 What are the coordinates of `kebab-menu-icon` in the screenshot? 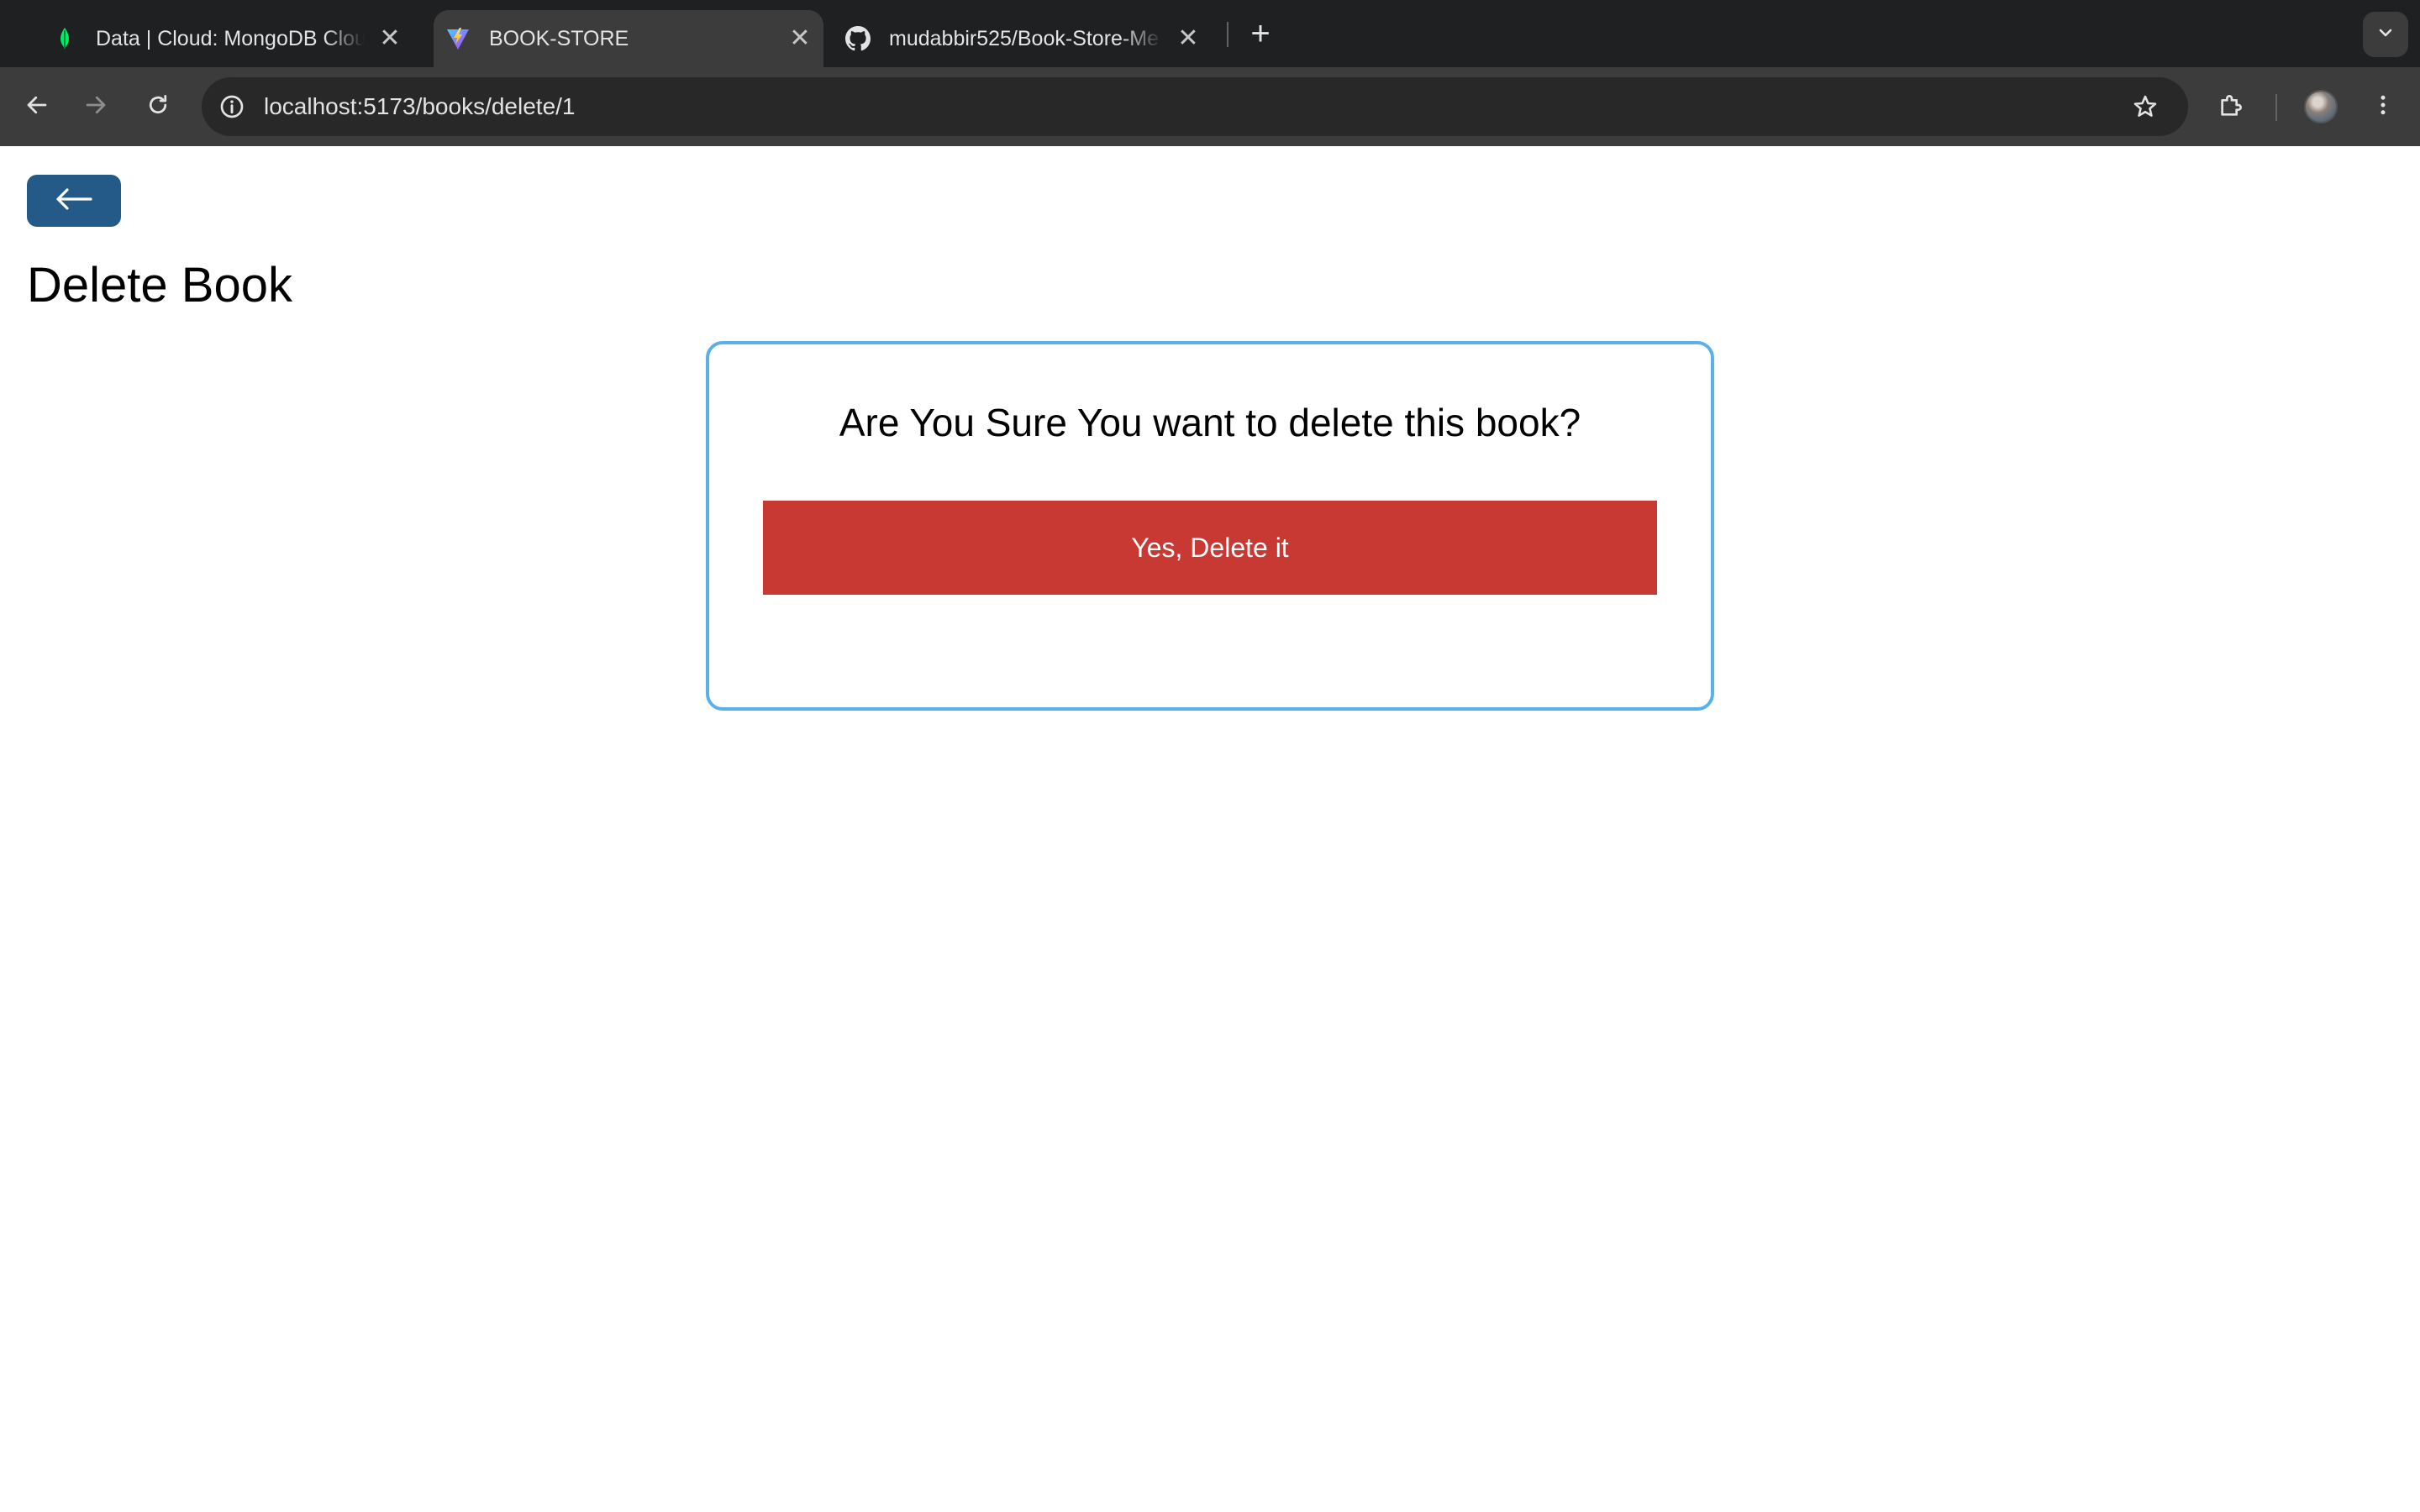 It's located at (2383, 107).